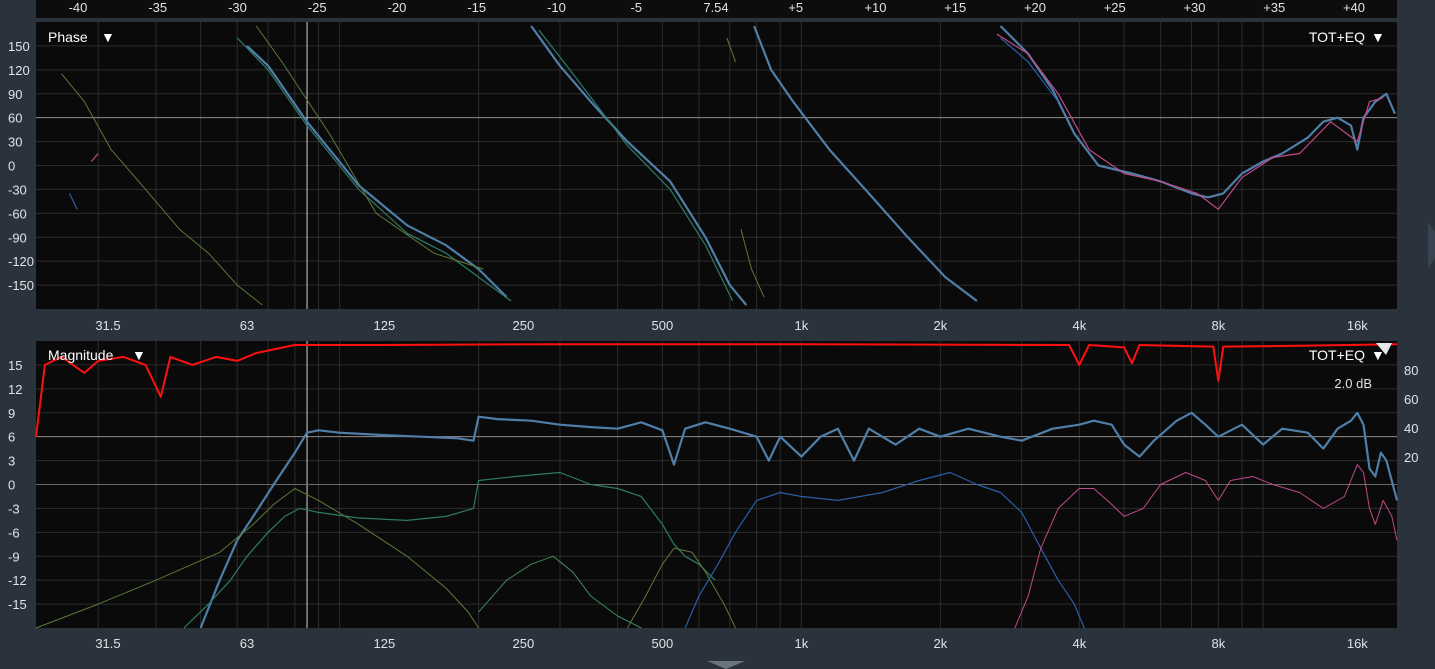  Describe the element at coordinates (237, 7) in the screenshot. I see `top-scale-label: -30` at that location.